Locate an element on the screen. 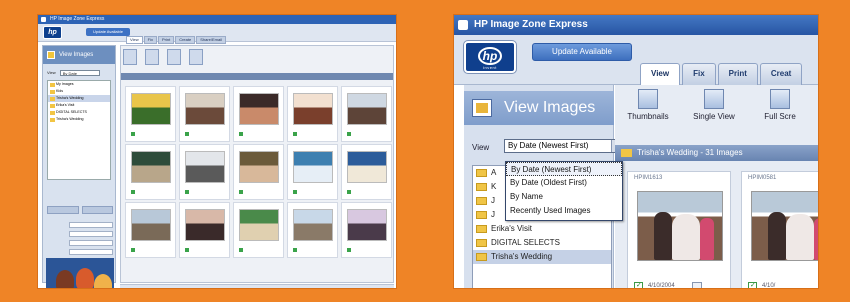 The height and width of the screenshot is (302, 850). thumbnails-tool: Thumbnails is located at coordinates (648, 105).